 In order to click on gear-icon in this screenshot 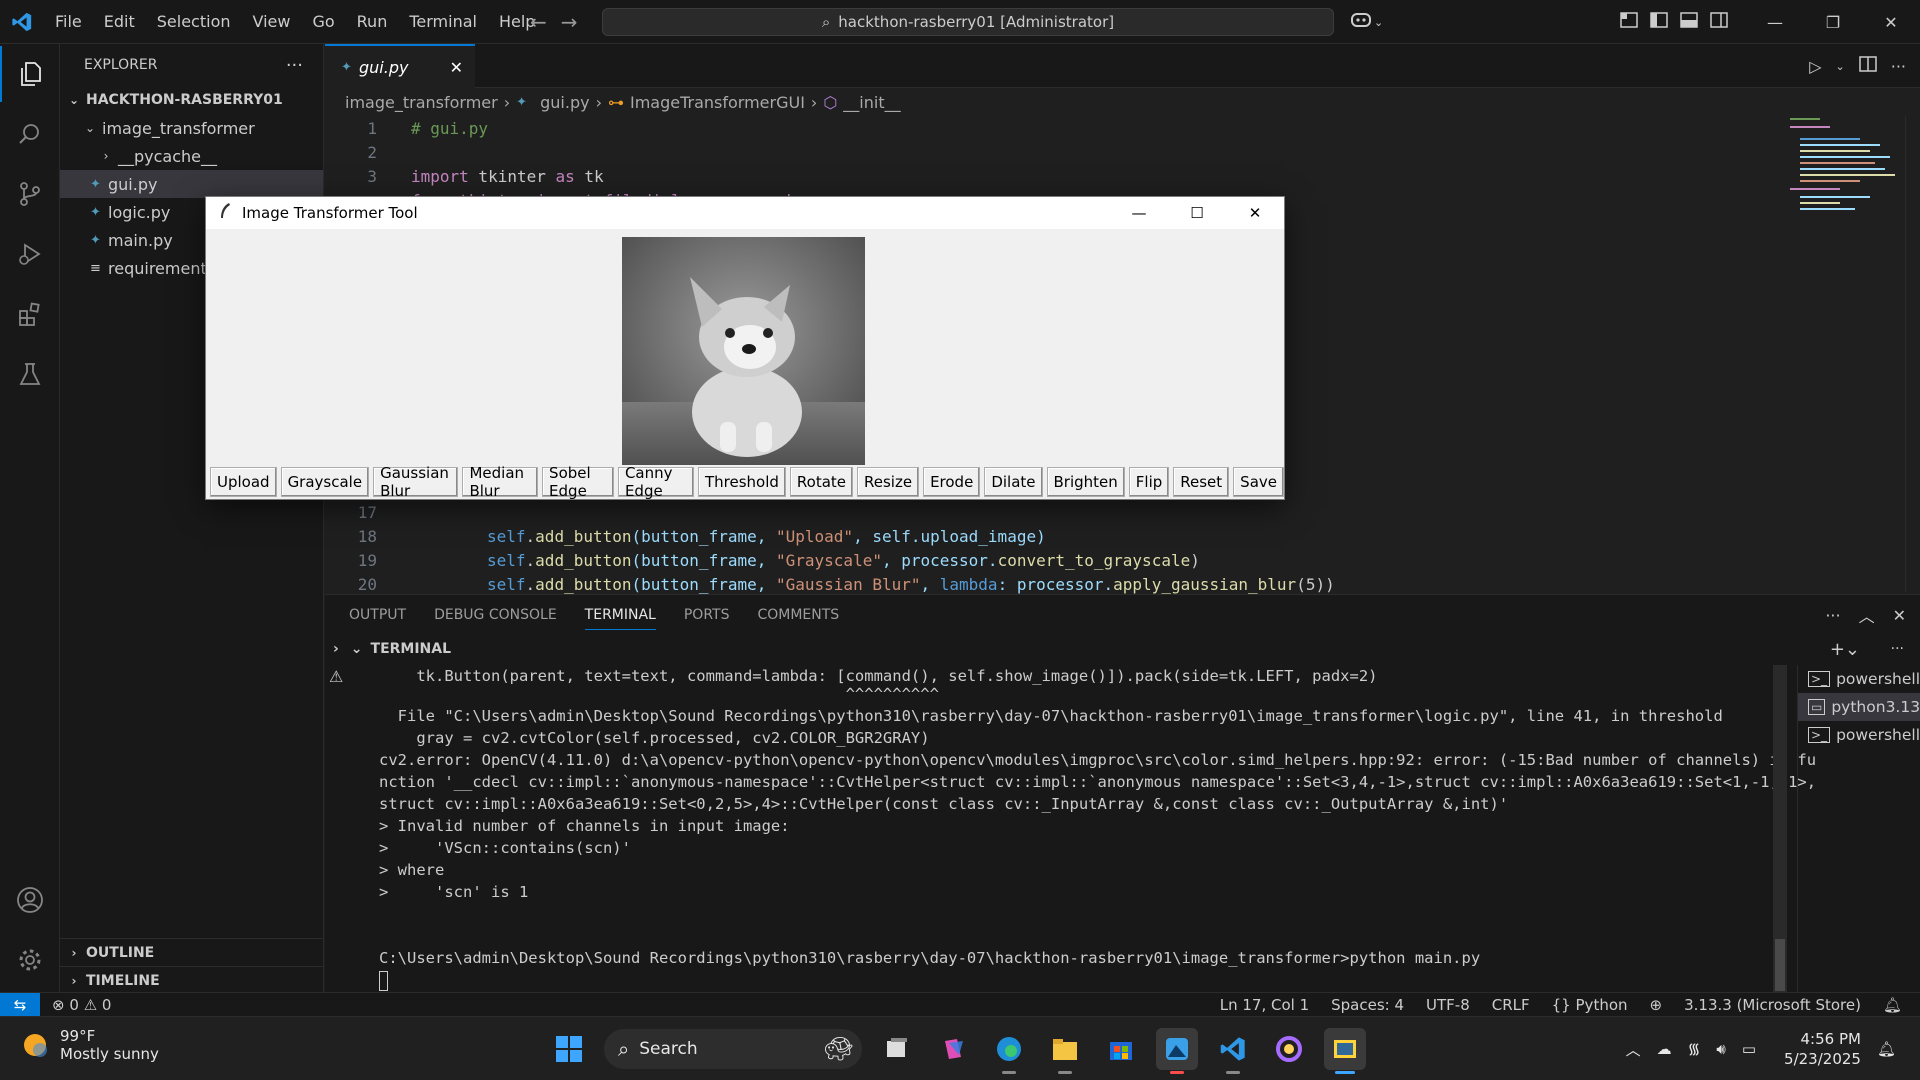, I will do `click(30, 960)`.